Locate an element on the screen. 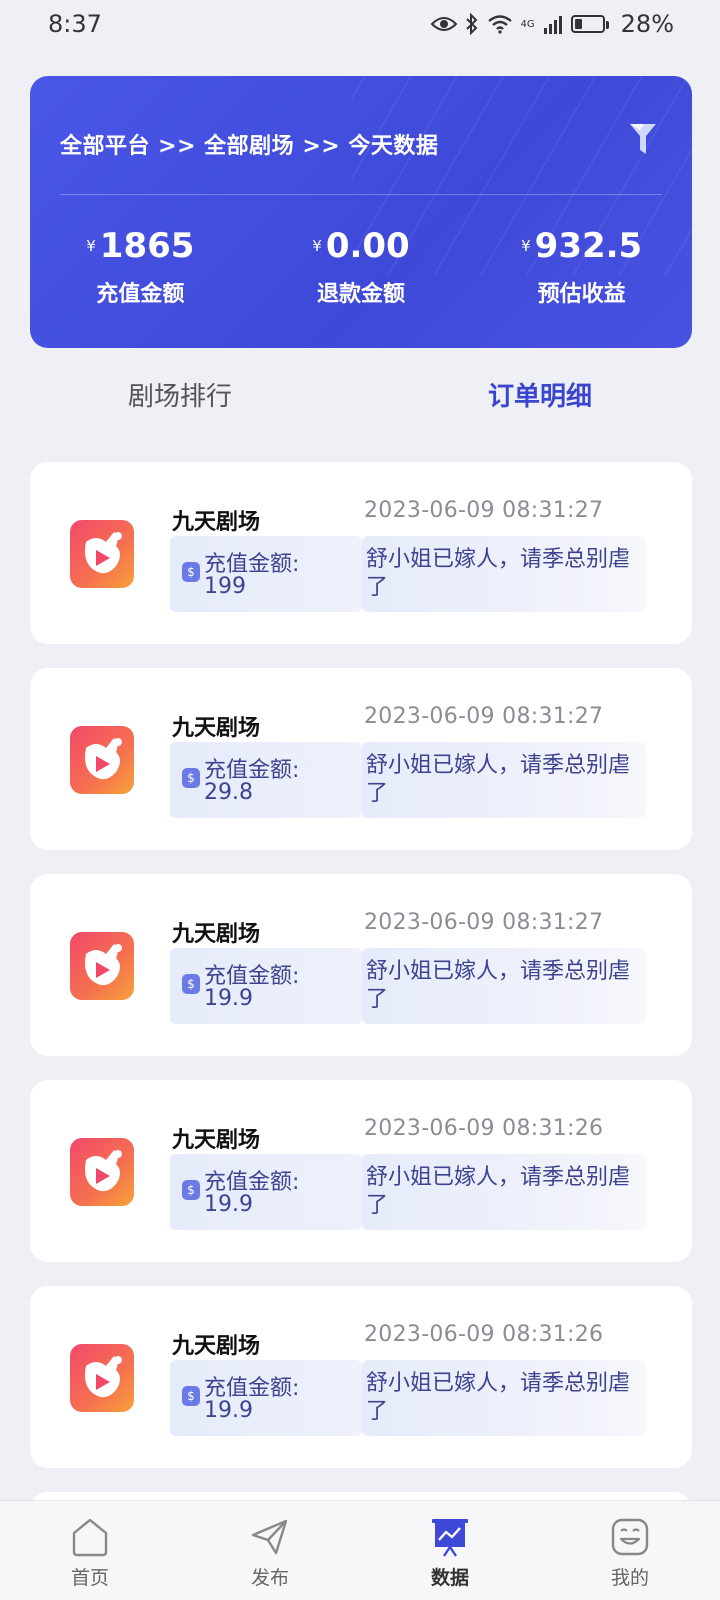 The image size is (720, 1600). send-icon is located at coordinates (269, 1537).